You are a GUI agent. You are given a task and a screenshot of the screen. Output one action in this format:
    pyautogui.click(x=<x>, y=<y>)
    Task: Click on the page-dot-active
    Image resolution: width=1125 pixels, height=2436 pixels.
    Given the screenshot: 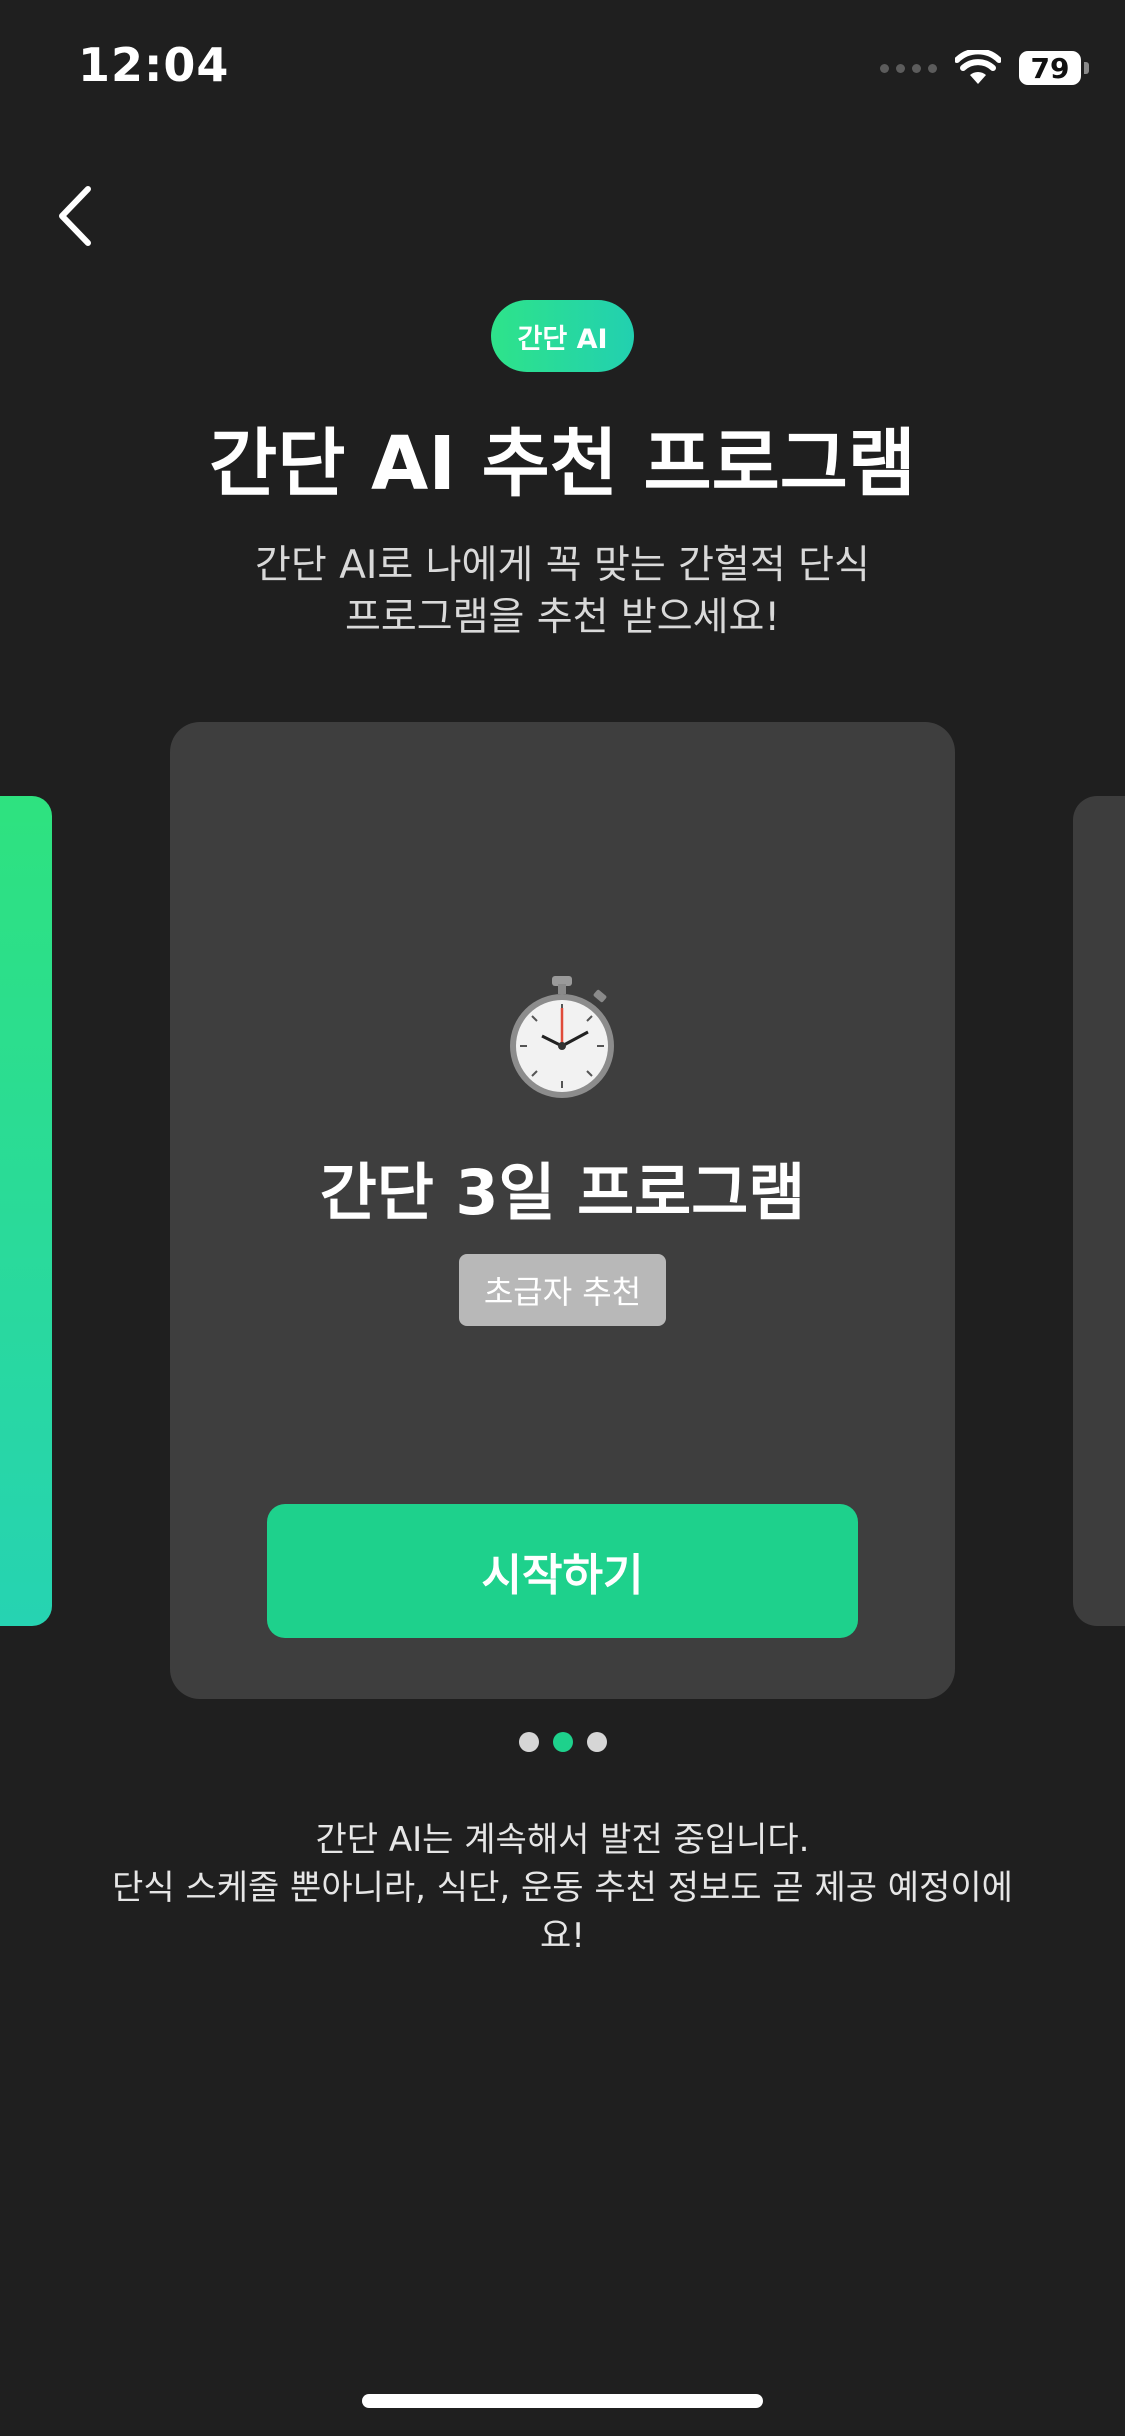 What is the action you would take?
    pyautogui.click(x=562, y=1742)
    